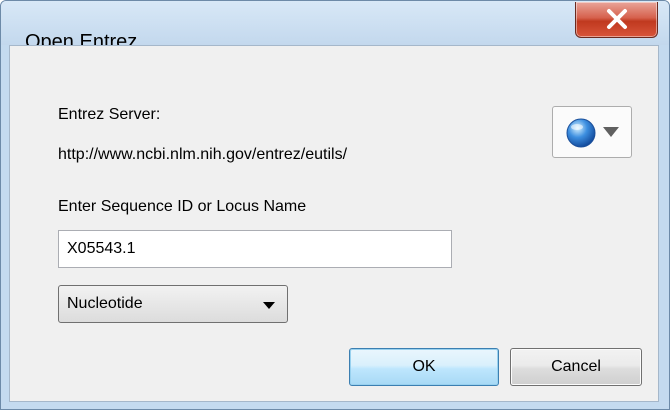 The height and width of the screenshot is (410, 670). What do you see at coordinates (105, 303) in the screenshot?
I see `database-select-value: Nucleotide` at bounding box center [105, 303].